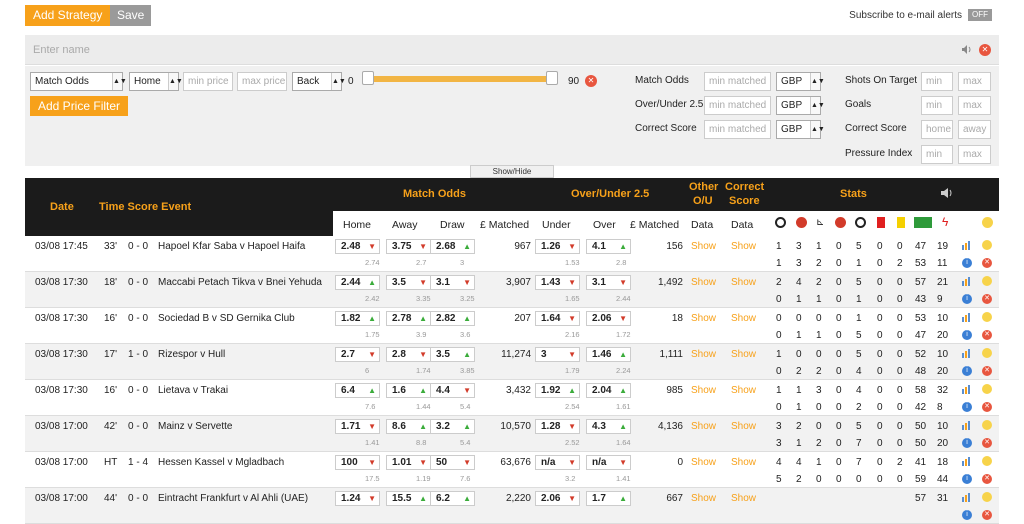 The width and height of the screenshot is (1024, 524). I want to click on row-event: Hessen Kassel v Mgladbach, so click(221, 462).